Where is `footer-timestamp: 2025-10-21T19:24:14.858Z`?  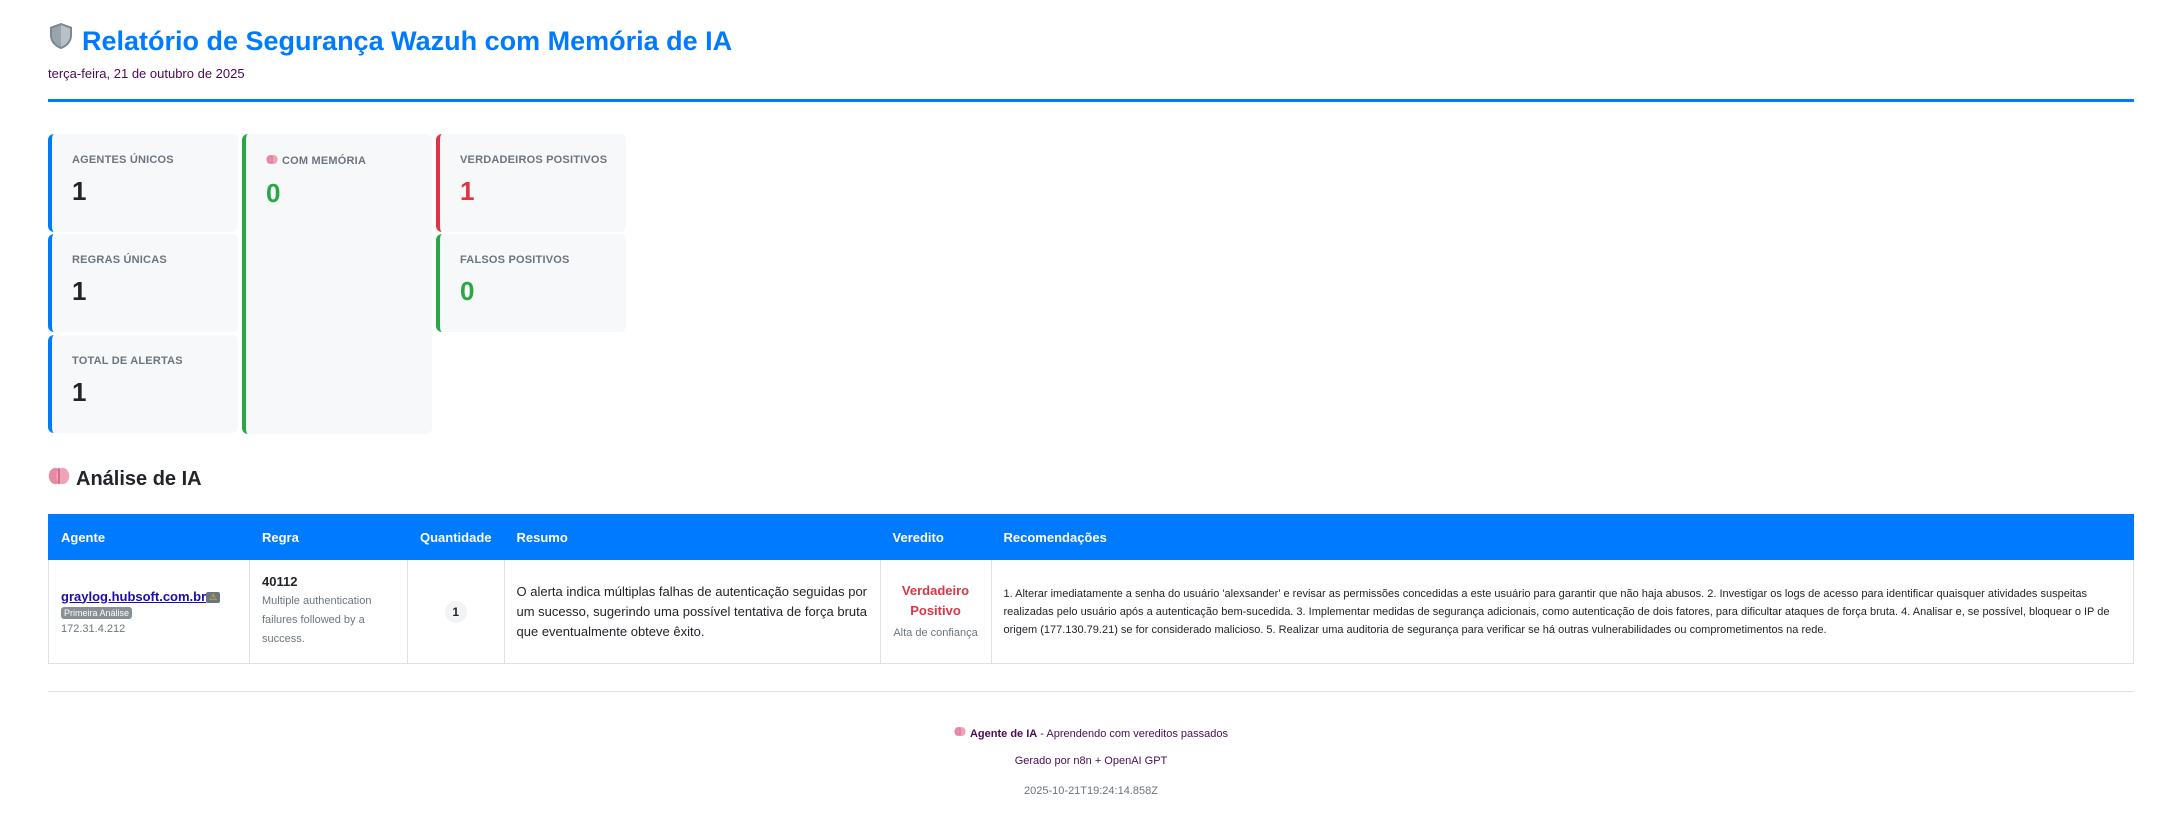
footer-timestamp: 2025-10-21T19:24:14.858Z is located at coordinates (1091, 791).